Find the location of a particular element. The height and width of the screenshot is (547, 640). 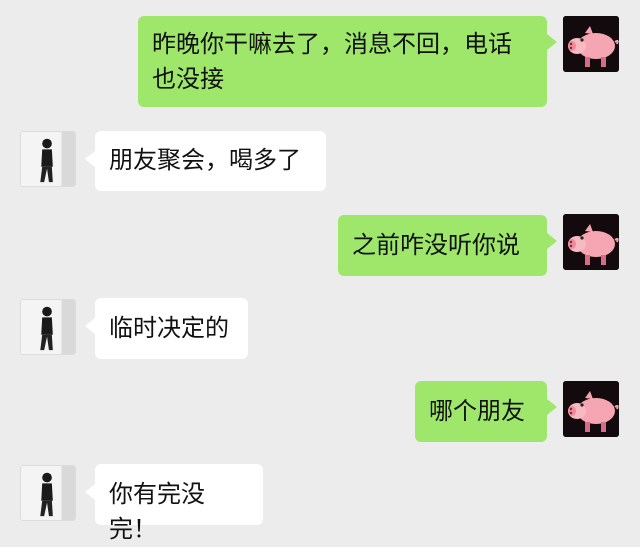

message-bubble-sent: 昨晚你干嘛去了，消息不回，电话也没接 is located at coordinates (347, 61).